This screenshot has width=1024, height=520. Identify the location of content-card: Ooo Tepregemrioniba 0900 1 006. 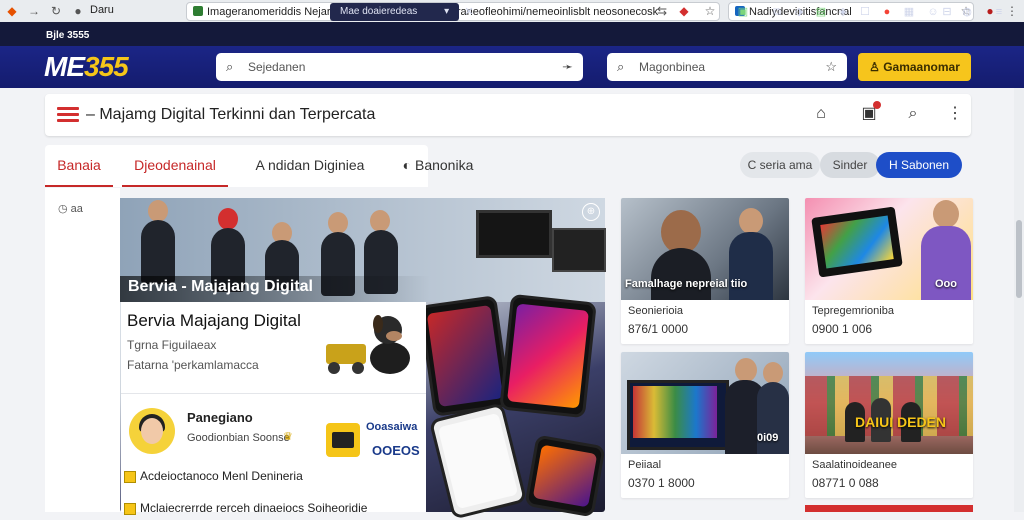
(889, 271).